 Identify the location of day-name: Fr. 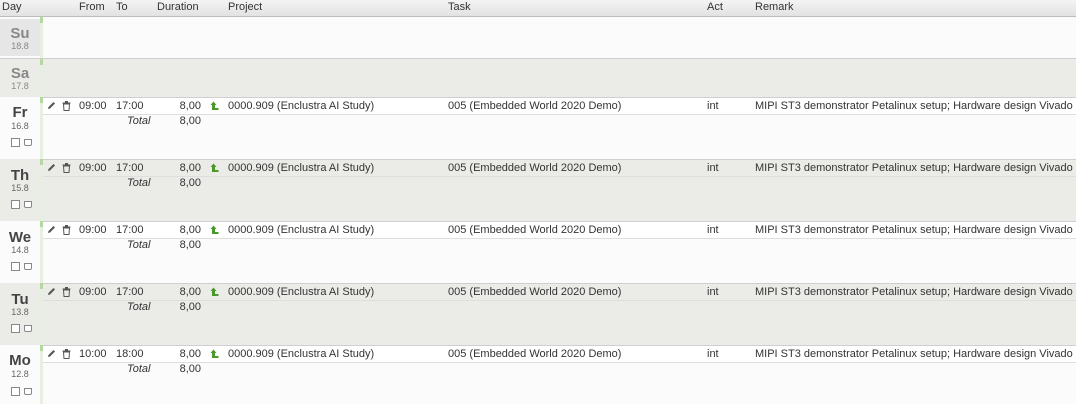
(20, 112).